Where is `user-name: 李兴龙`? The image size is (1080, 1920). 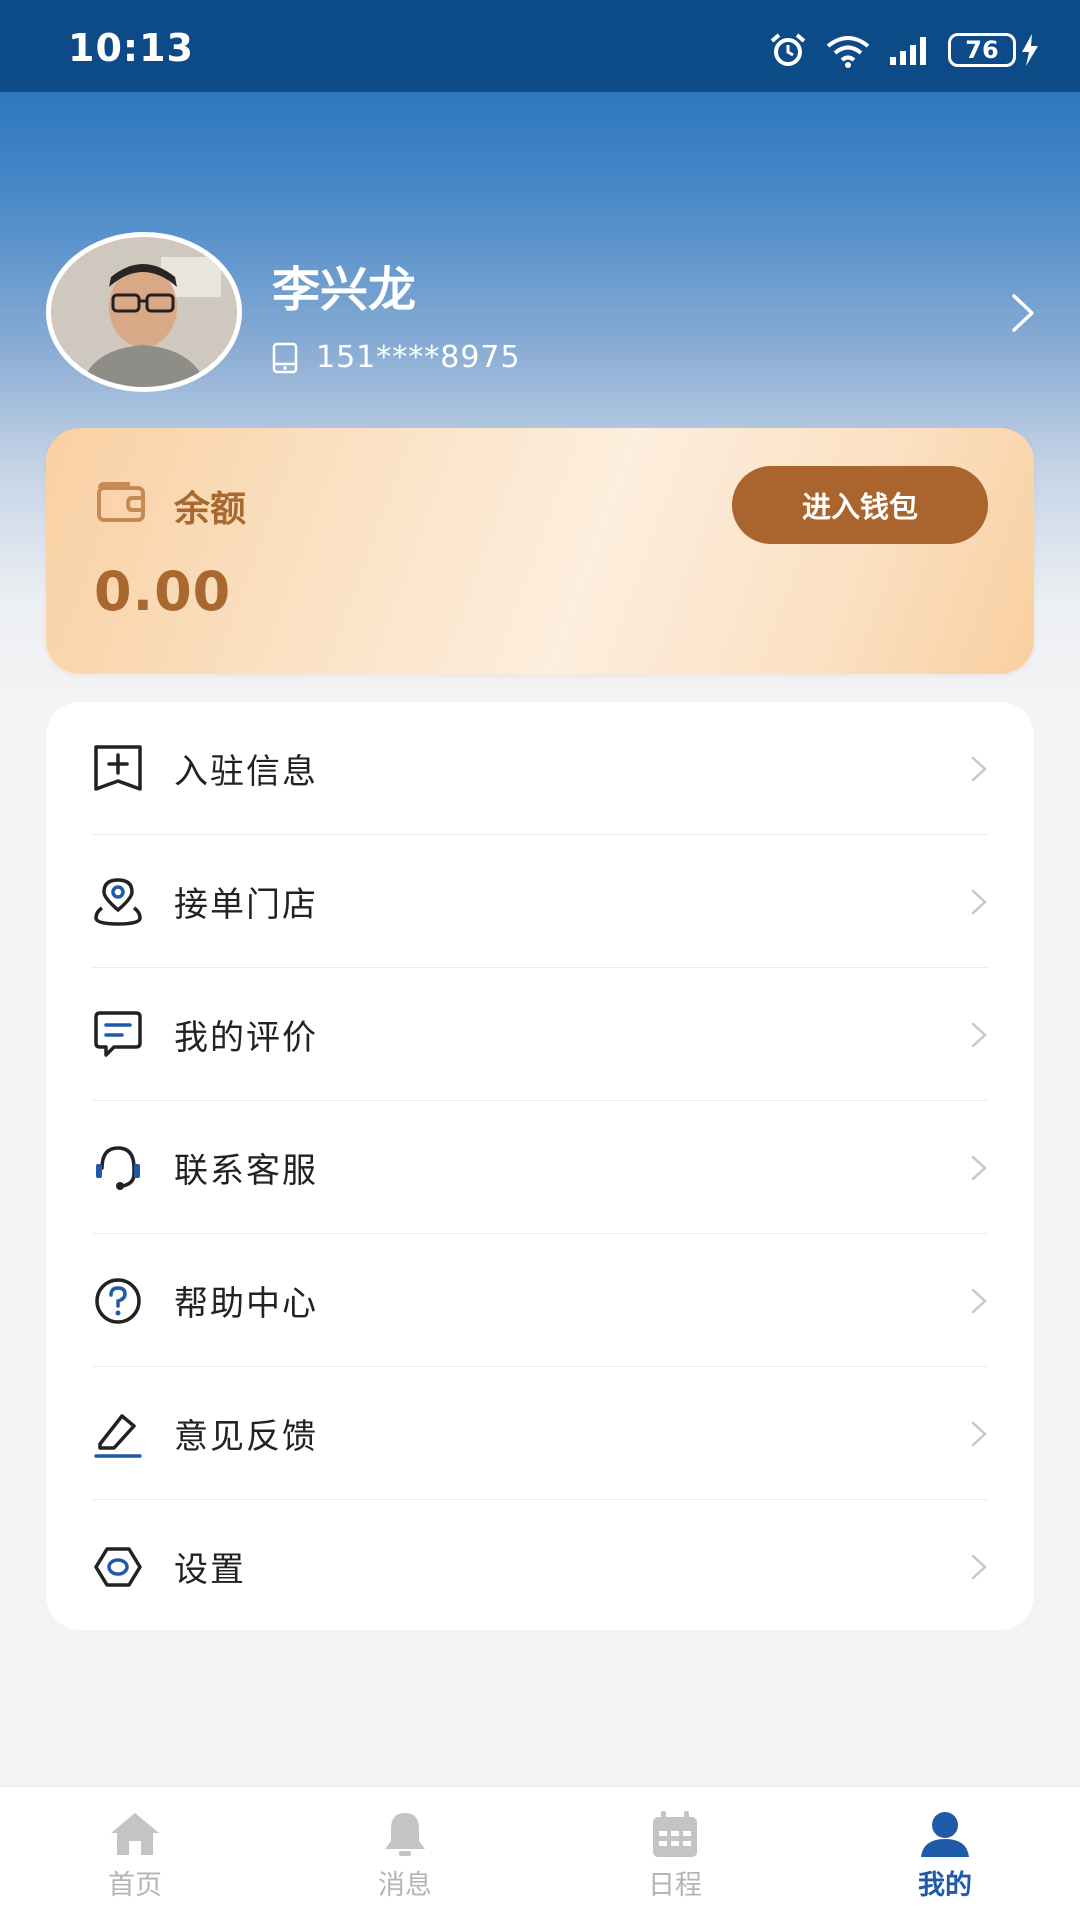 user-name: 李兴龙 is located at coordinates (344, 290).